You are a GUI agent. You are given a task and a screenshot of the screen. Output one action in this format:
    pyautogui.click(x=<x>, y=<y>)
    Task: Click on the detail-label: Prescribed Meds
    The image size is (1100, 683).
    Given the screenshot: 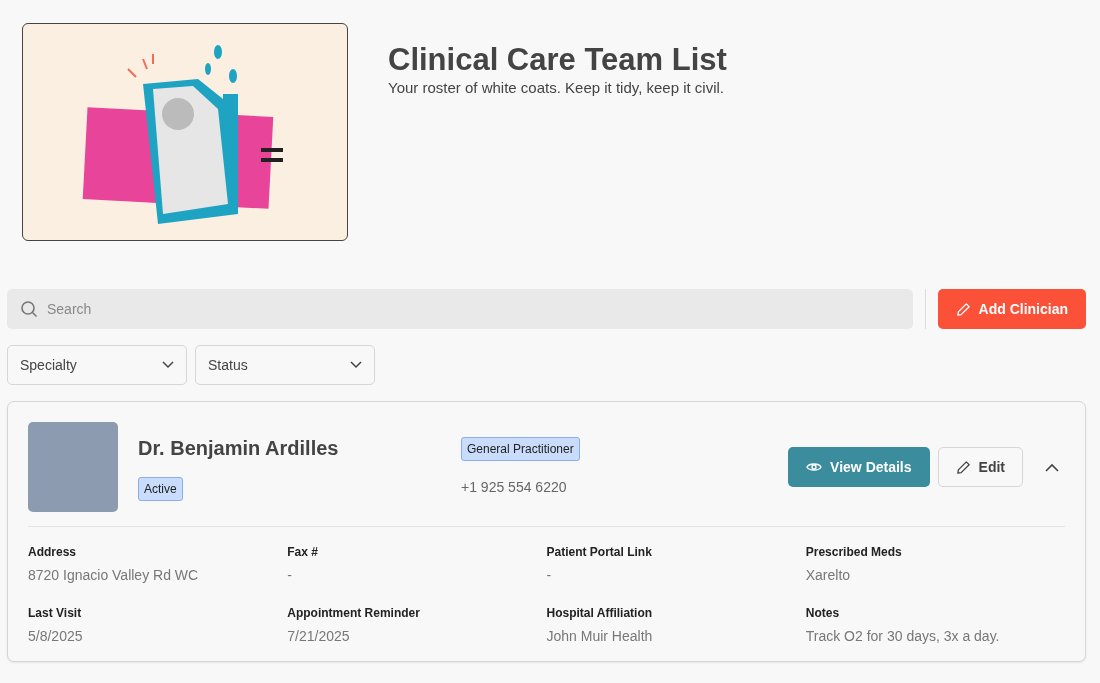 What is the action you would take?
    pyautogui.click(x=854, y=552)
    